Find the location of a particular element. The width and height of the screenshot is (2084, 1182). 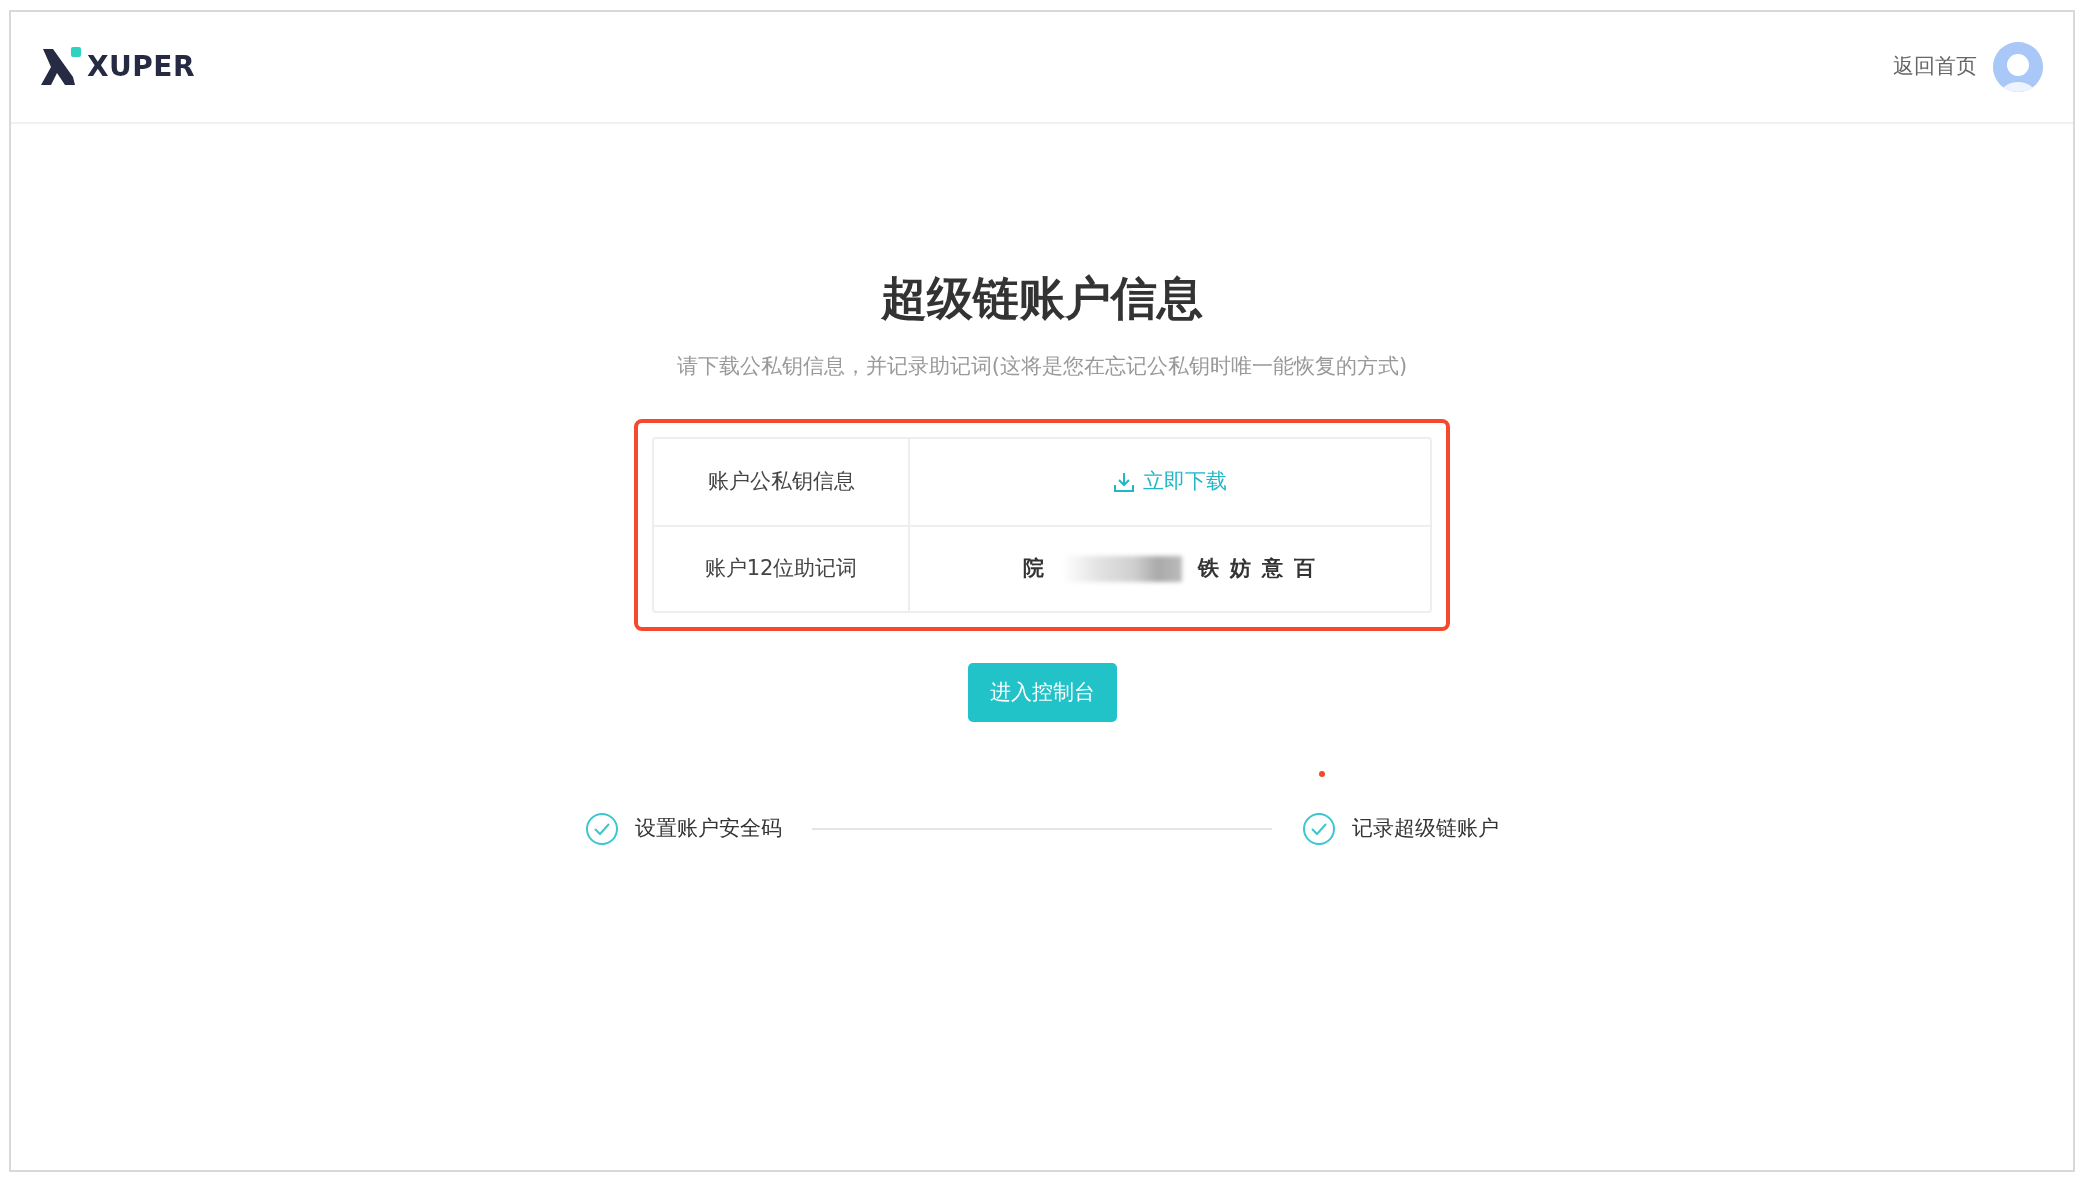

step-label: 设置账户安全码 is located at coordinates (708, 829).